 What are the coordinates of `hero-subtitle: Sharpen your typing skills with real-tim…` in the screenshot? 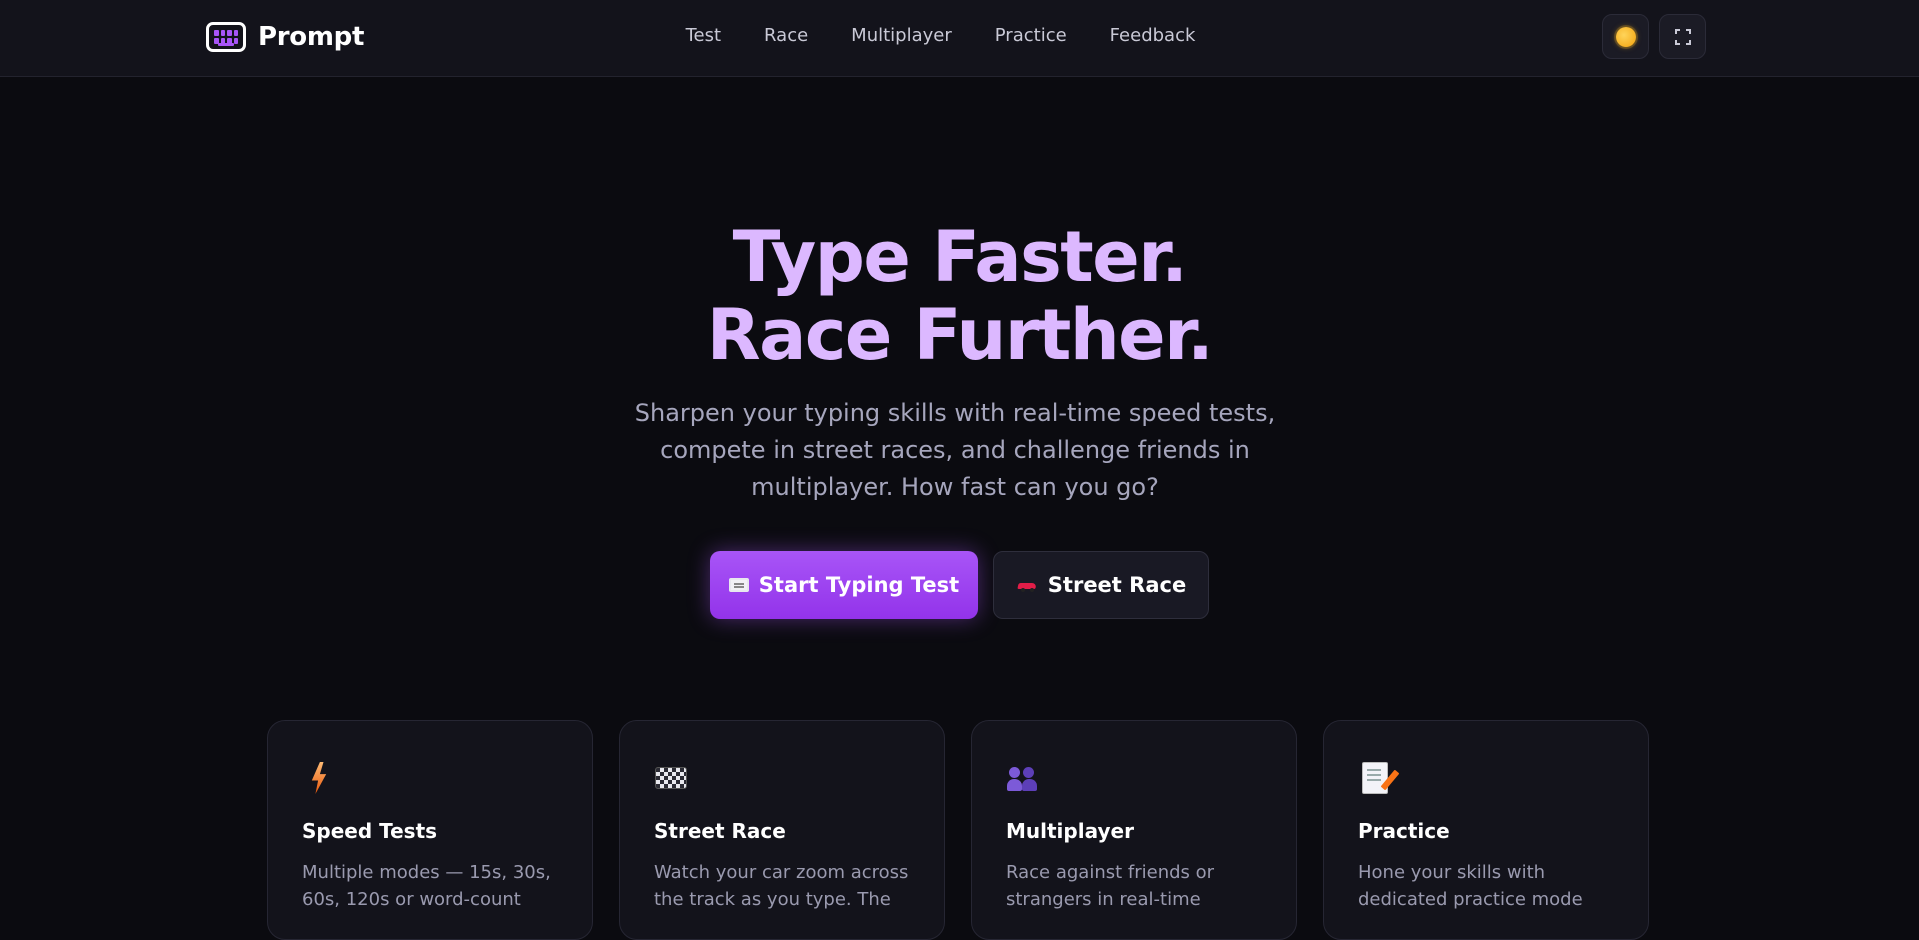 It's located at (955, 450).